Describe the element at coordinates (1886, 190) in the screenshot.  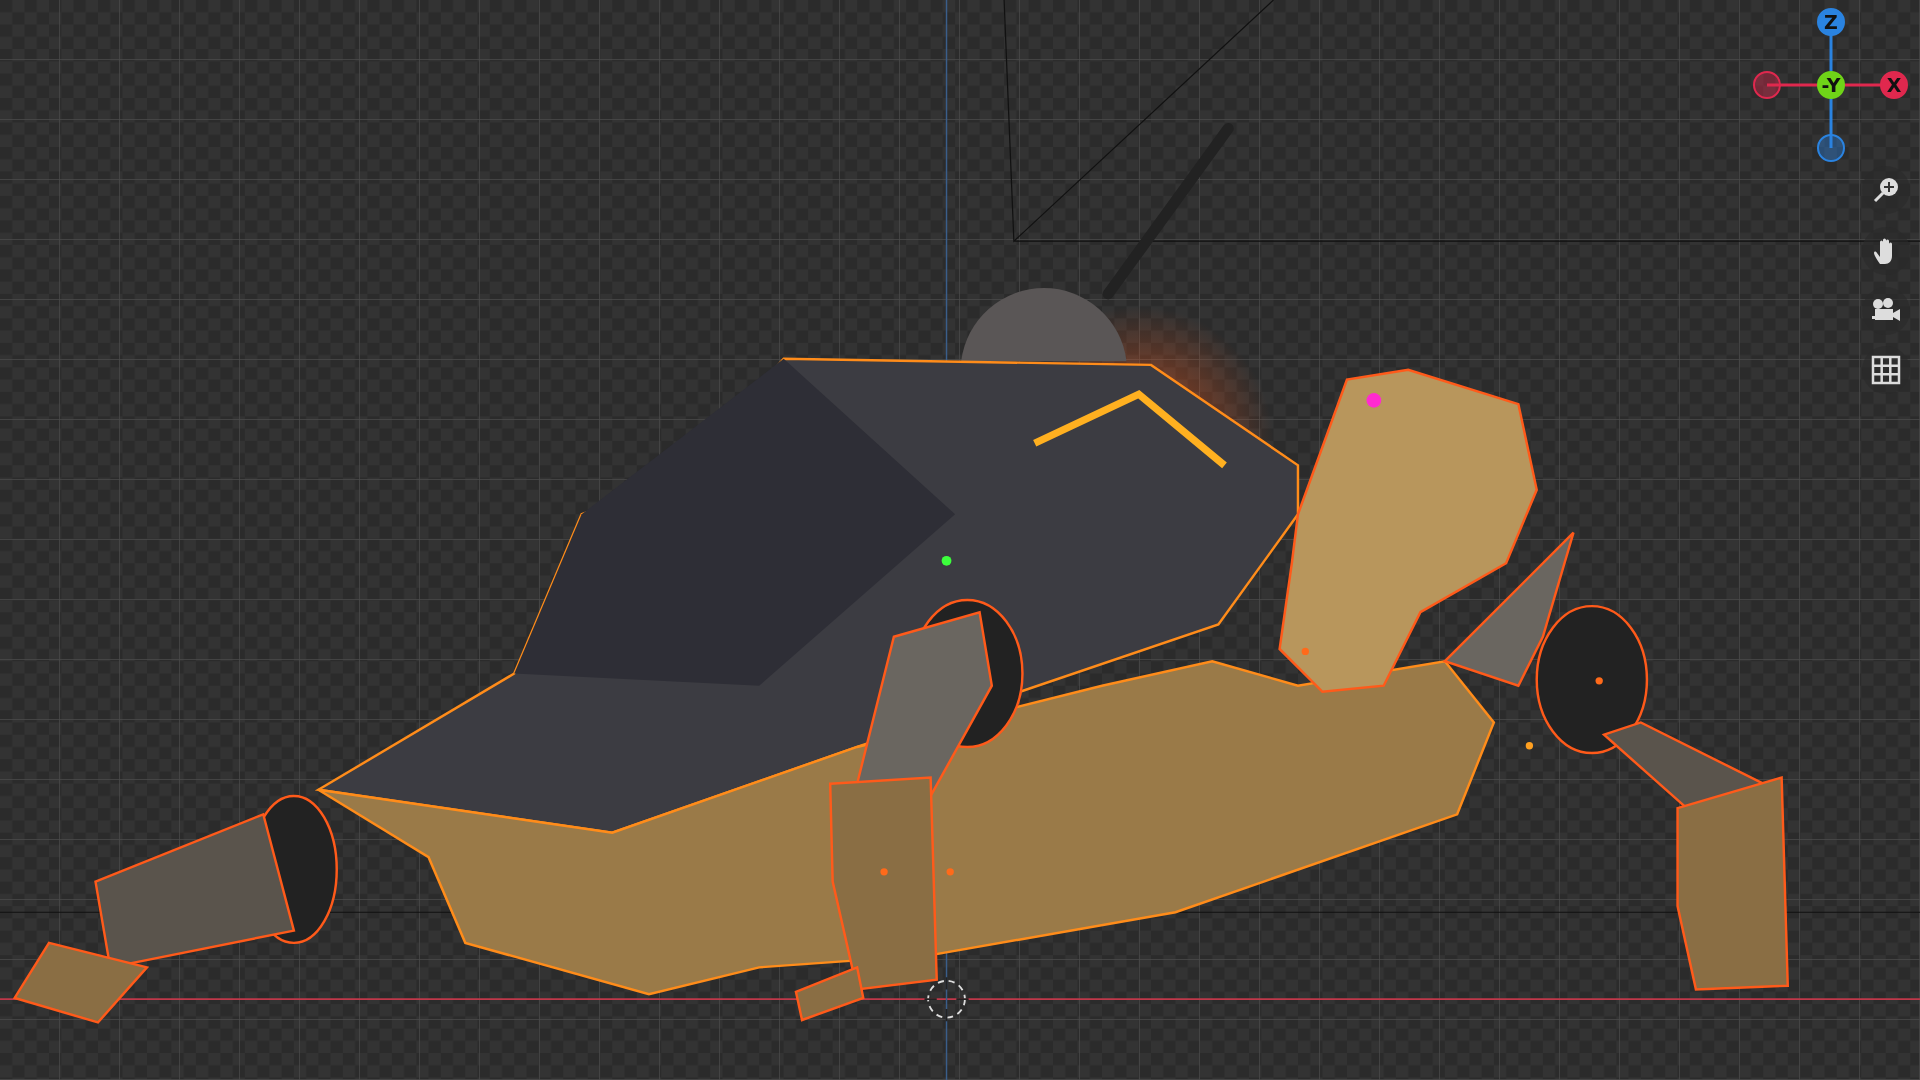
I see `zoom-in-icon` at that location.